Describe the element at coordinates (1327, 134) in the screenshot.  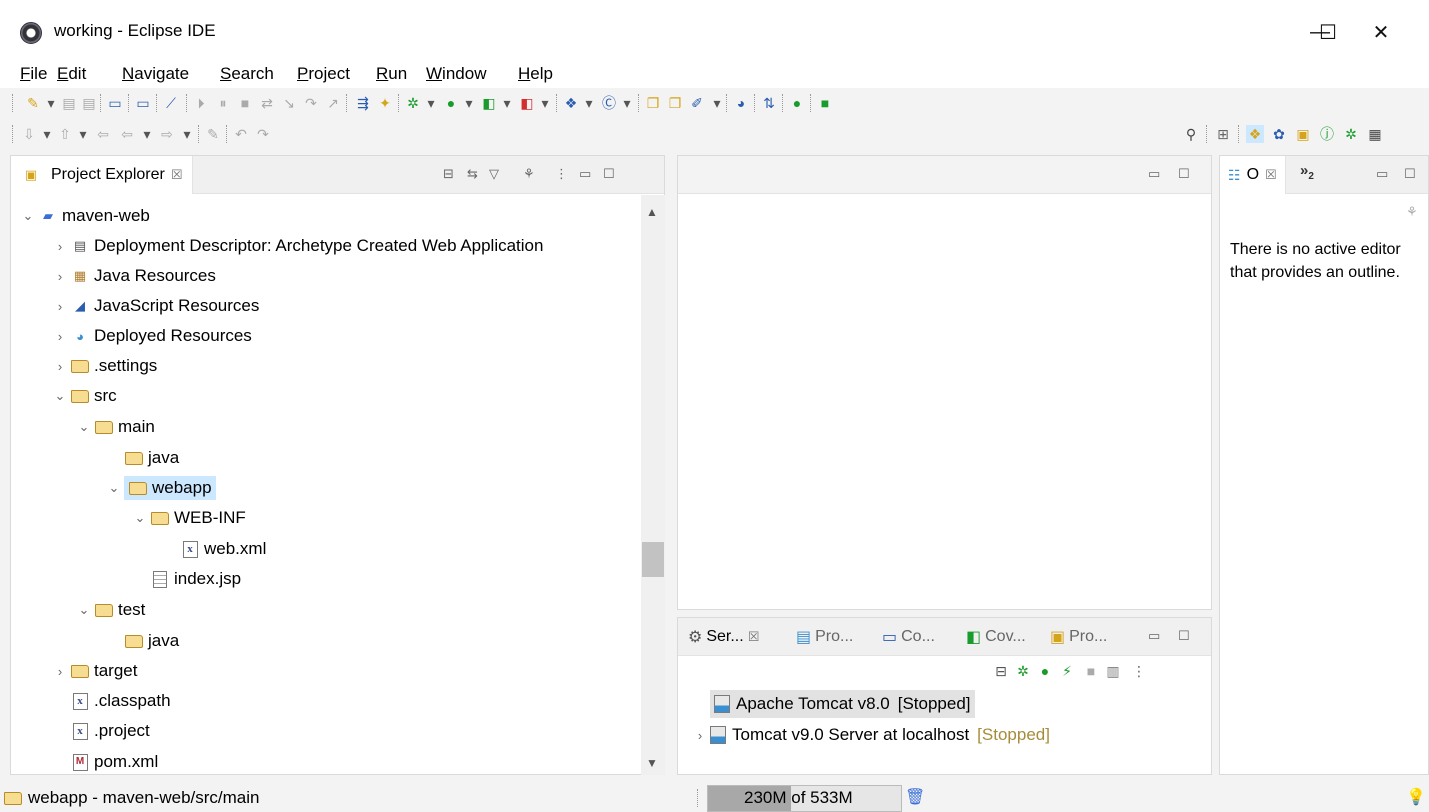
I see `javascript-perspective-icon: ⓙ` at that location.